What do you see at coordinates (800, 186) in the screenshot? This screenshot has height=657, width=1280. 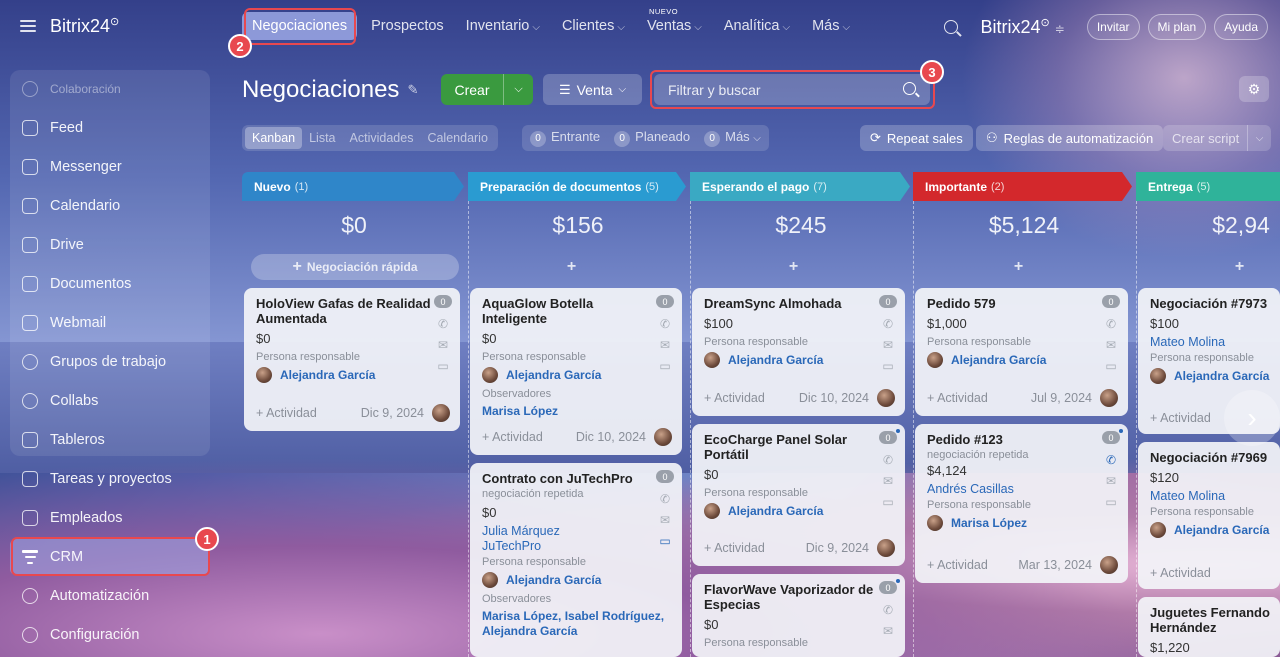 I see `stage-header-awaiting-payment: Esperando el pago (7)` at bounding box center [800, 186].